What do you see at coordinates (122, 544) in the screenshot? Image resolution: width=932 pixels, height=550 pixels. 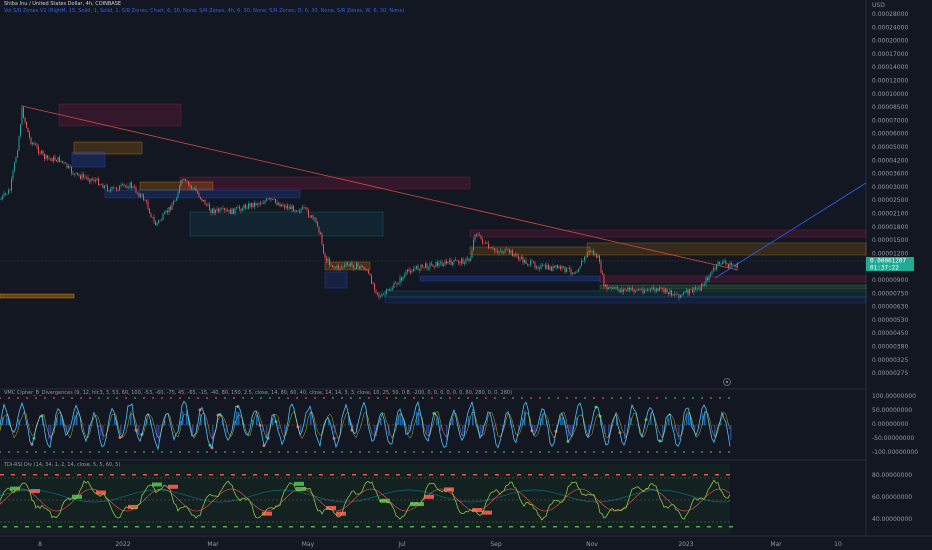 I see `time-axis-label: 2022` at bounding box center [122, 544].